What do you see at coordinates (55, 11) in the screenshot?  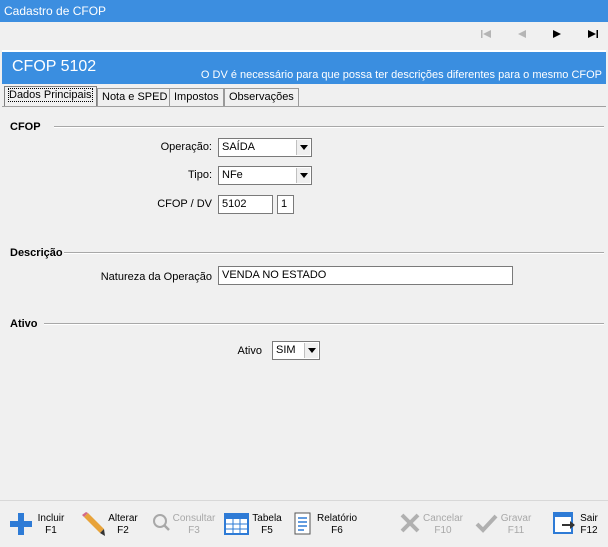 I see `window-title: Cadastro de CFOP` at bounding box center [55, 11].